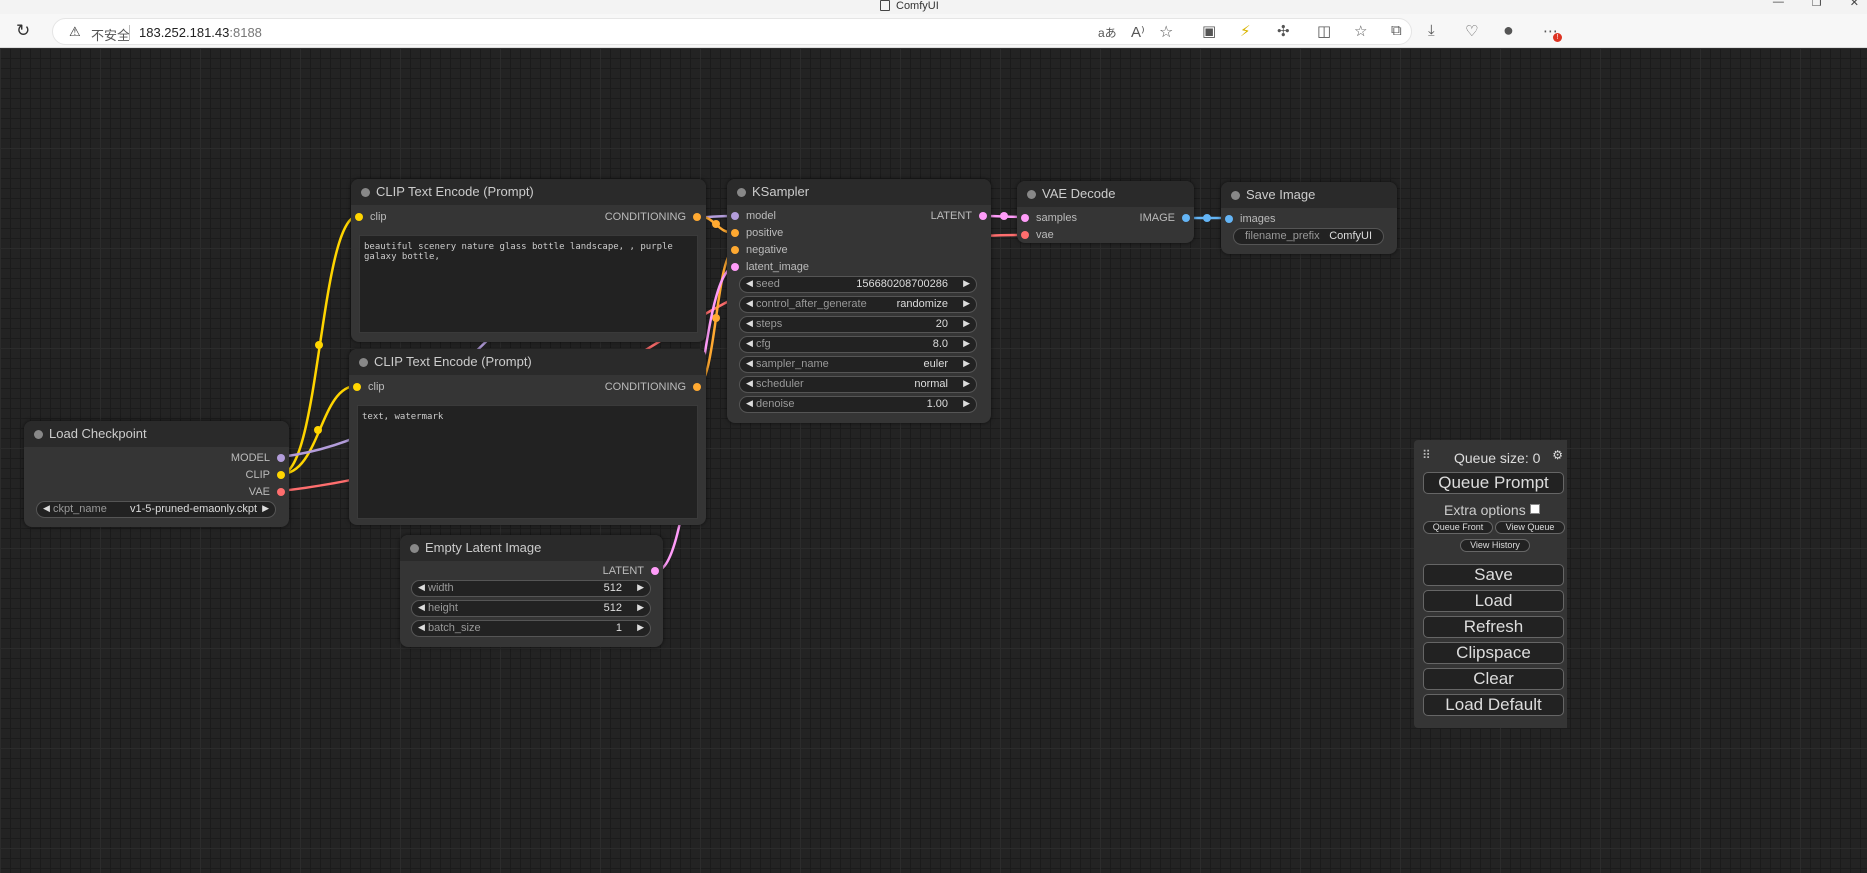 The height and width of the screenshot is (873, 1867). Describe the element at coordinates (858, 324) in the screenshot. I see `steps-widget: ◀ steps 20 ▶` at that location.